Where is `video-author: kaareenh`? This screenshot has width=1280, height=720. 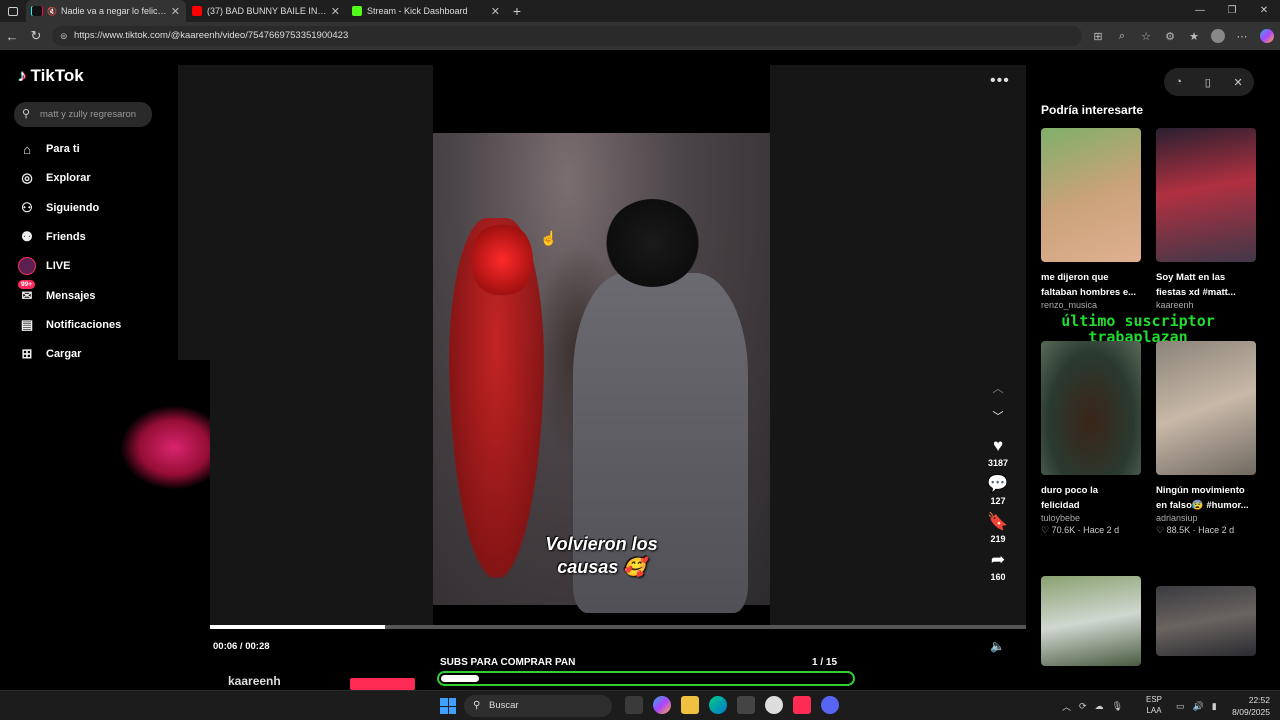
video-author: kaareenh is located at coordinates (245, 681).